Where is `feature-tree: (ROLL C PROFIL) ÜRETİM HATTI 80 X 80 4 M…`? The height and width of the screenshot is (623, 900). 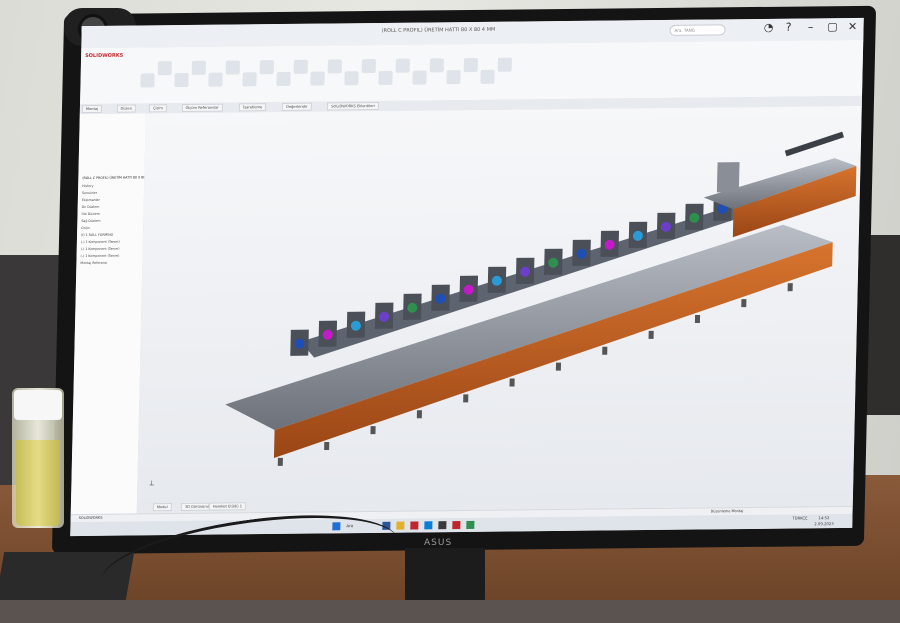 feature-tree: (ROLL C PROFIL) ÜRETİM HATTI 80 X 80 4 M… is located at coordinates (112, 314).